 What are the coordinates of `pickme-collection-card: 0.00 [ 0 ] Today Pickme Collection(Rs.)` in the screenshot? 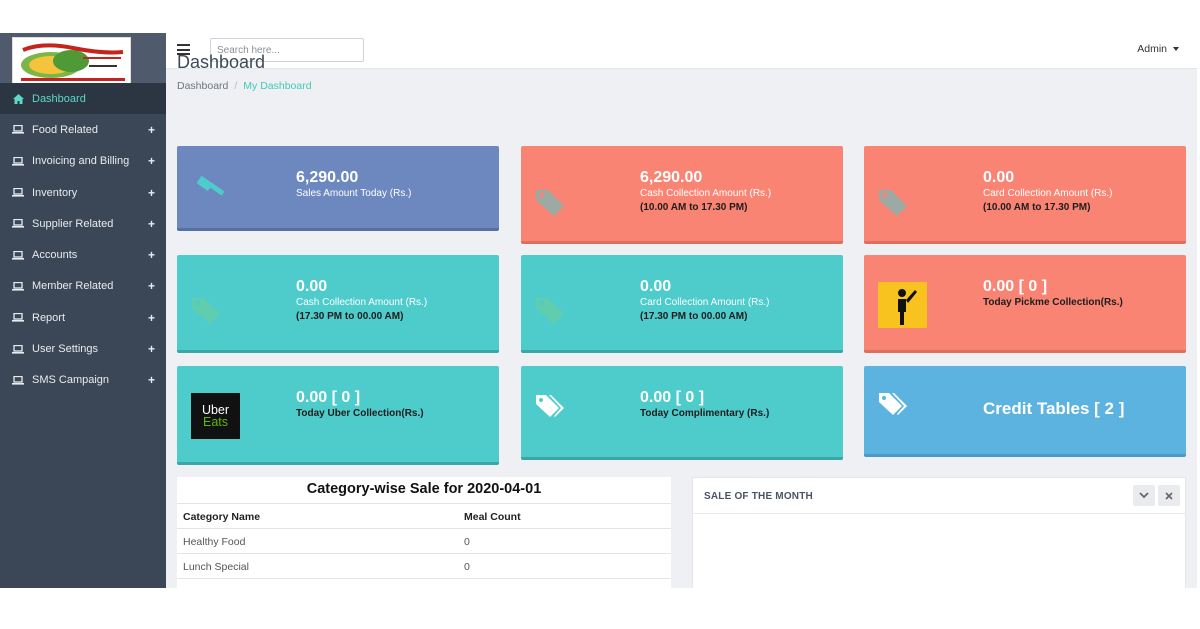 It's located at (1025, 304).